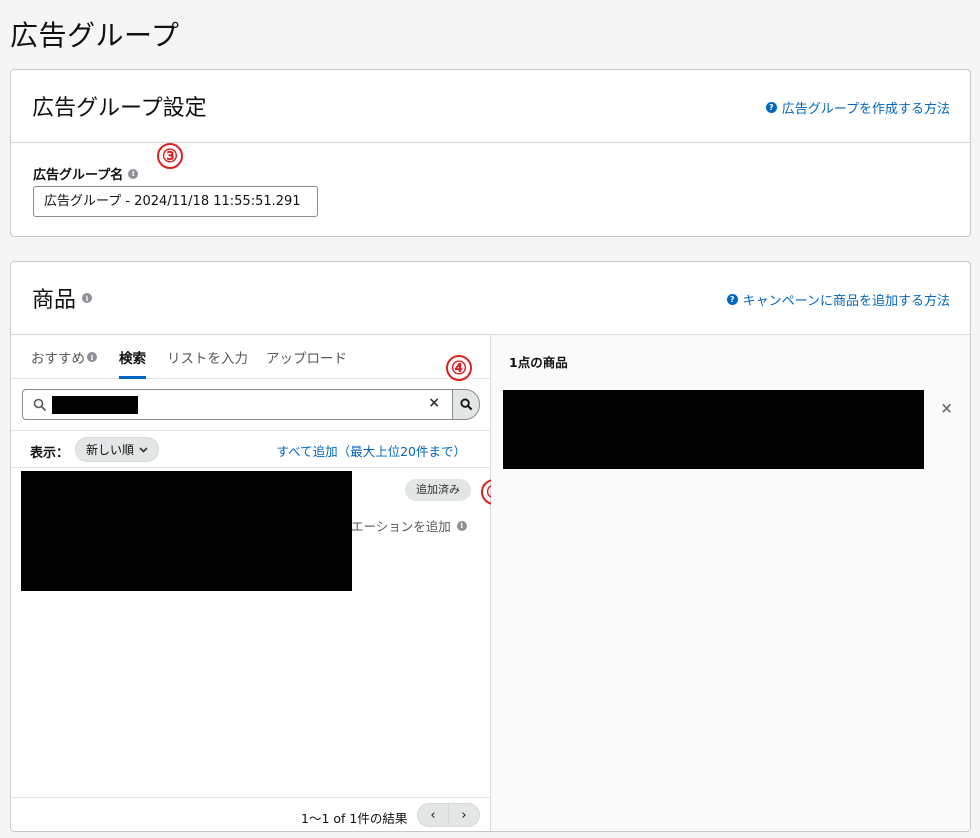 This screenshot has height=838, width=980. Describe the element at coordinates (110, 450) in the screenshot. I see `sort-value: 新しい順` at that location.